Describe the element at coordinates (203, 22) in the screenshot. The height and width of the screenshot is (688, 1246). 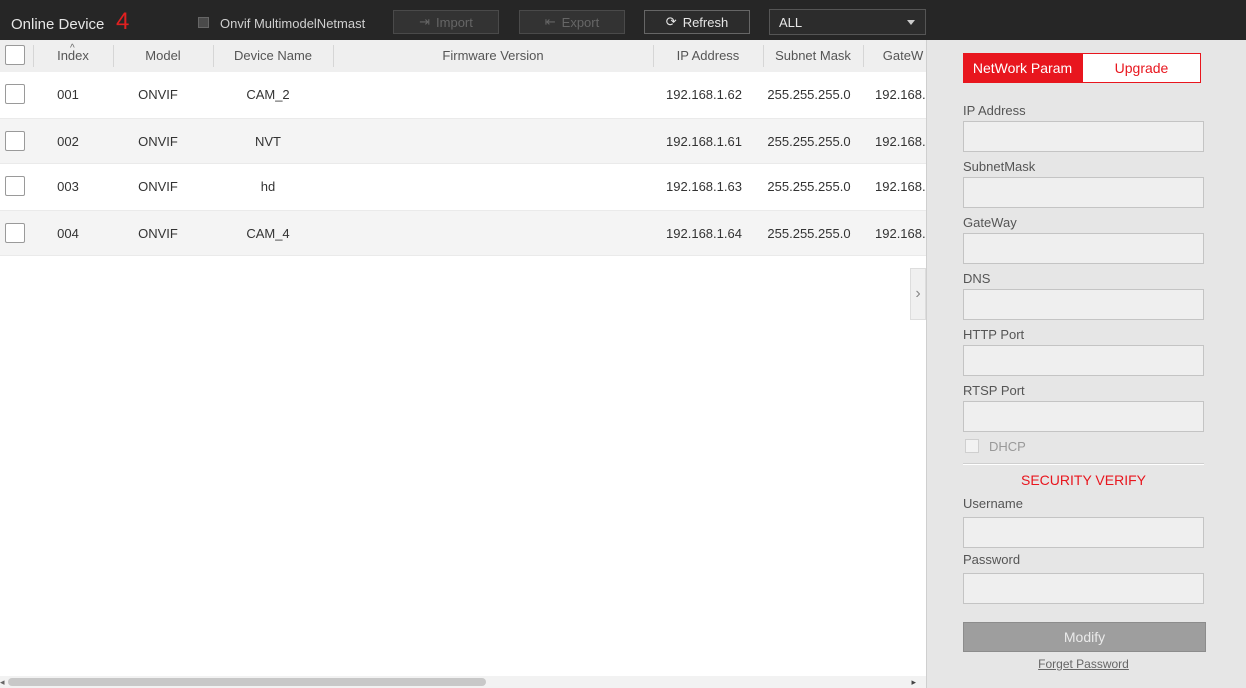
I see `onvif-multimodel-checkbox` at that location.